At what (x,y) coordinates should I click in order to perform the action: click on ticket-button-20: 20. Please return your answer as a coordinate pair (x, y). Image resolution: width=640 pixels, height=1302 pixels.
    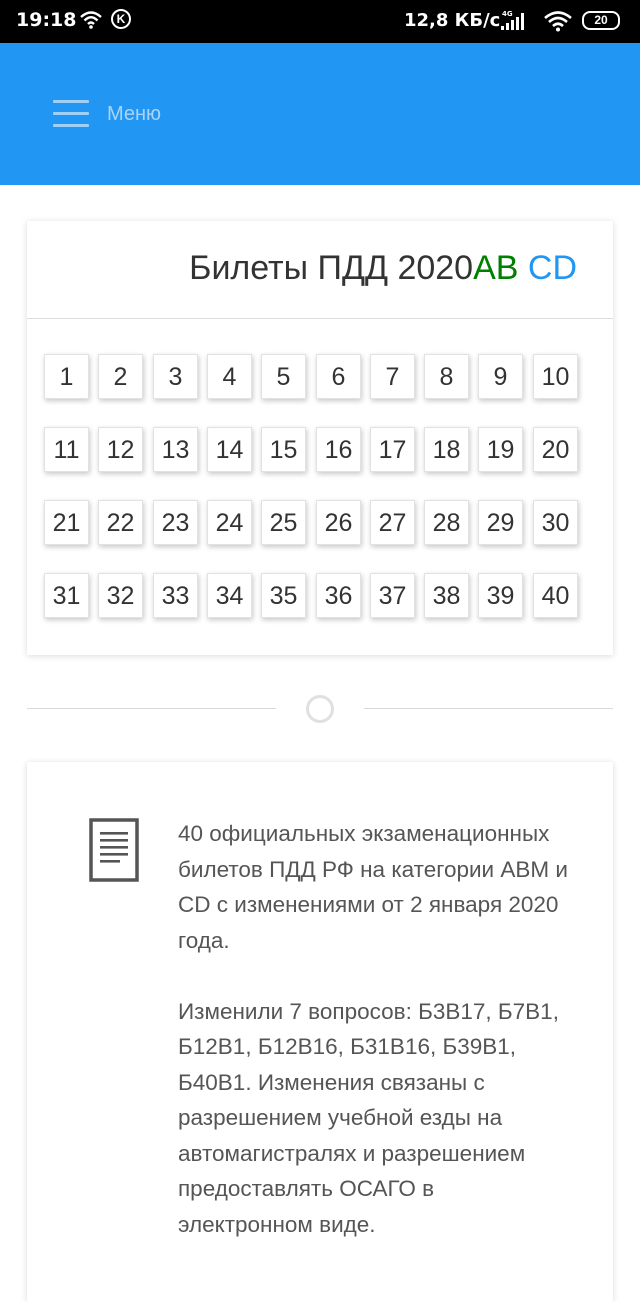
    Looking at the image, I should click on (555, 449).